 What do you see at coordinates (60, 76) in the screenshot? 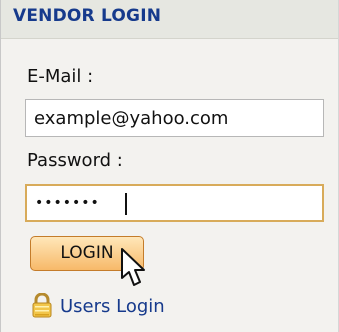
I see `email-label: E-Mail :` at bounding box center [60, 76].